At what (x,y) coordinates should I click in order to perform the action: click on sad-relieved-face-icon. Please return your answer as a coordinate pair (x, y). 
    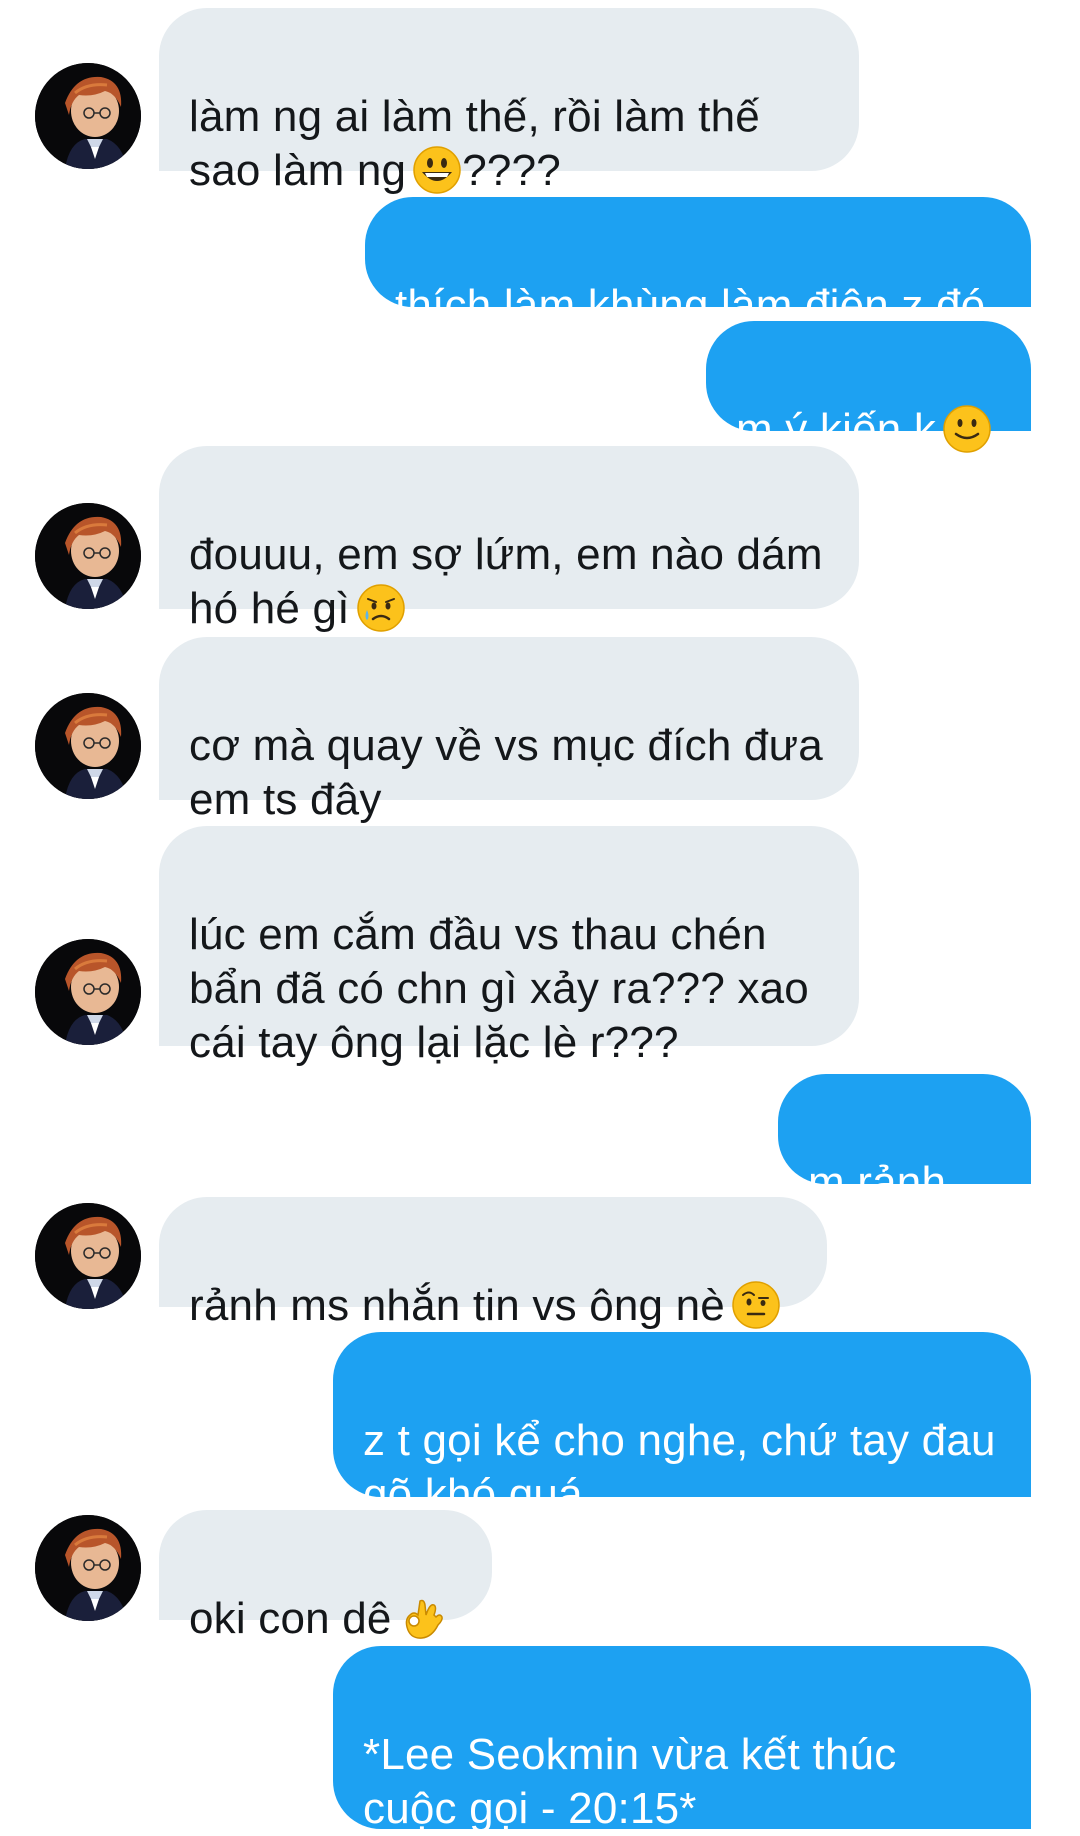
    Looking at the image, I should click on (381, 608).